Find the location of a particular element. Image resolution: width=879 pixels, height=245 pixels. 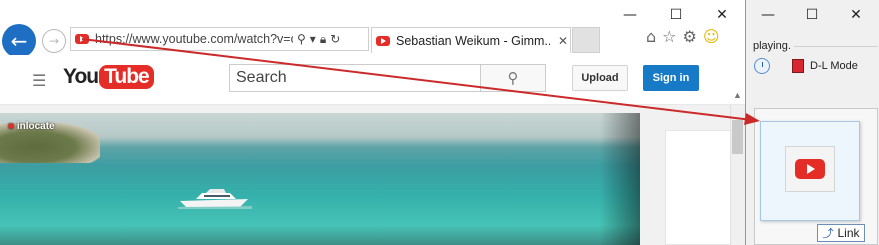

video-vignette is located at coordinates (620, 179).